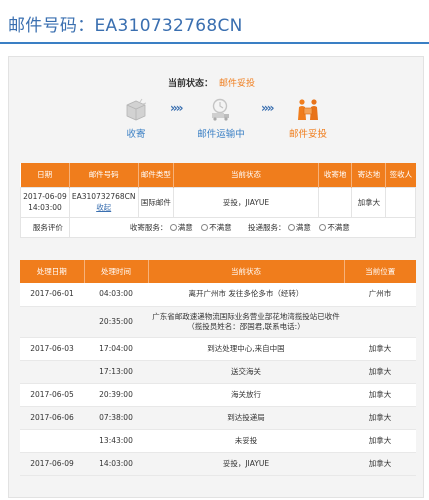 This screenshot has width=429, height=500. I want to click on row-date: 2017-06-03, so click(52, 349).